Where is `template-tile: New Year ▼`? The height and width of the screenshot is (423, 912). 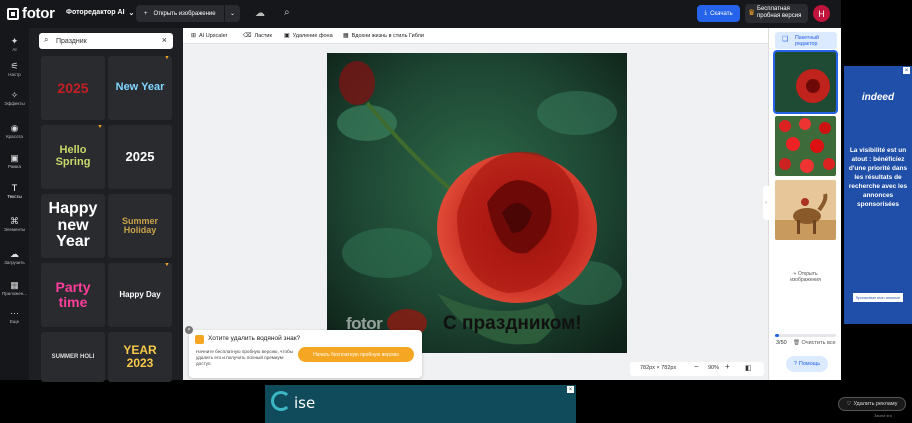
template-tile: New Year ▼ is located at coordinates (140, 88).